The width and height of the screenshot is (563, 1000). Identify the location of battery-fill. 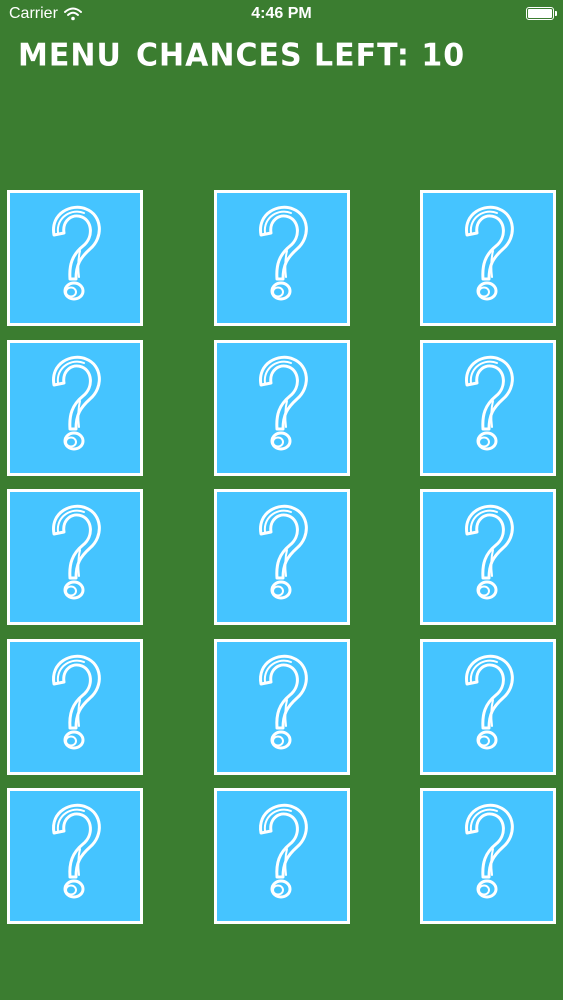
(540, 13).